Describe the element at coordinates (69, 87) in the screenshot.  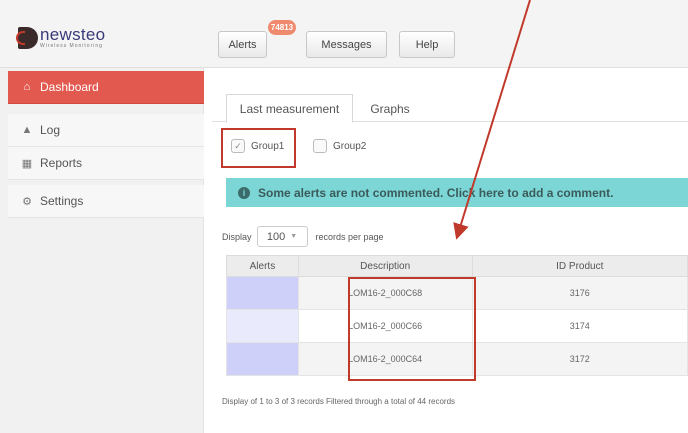
I see `sidebar-item-label: Dashboard` at that location.